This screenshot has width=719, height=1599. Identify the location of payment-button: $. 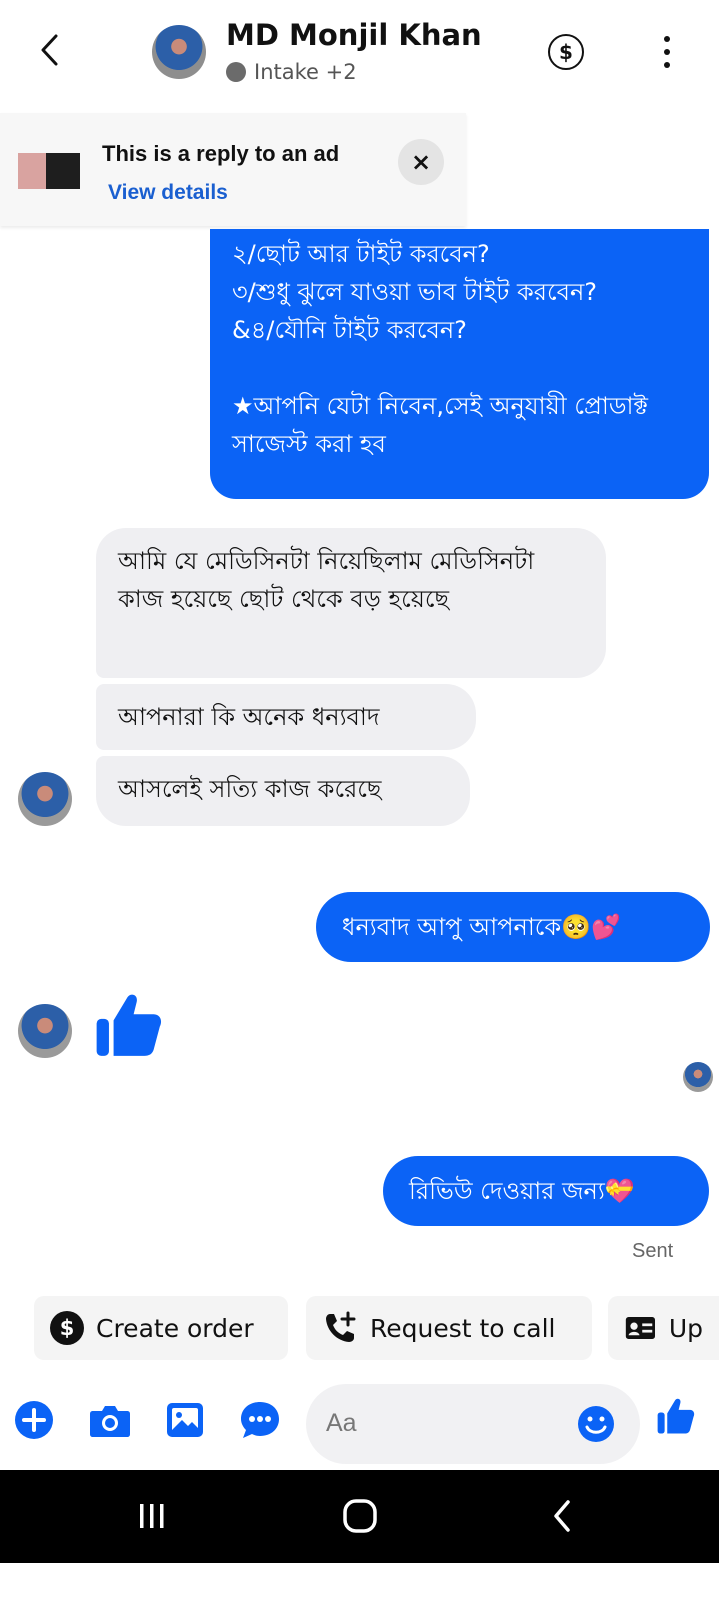
(566, 52).